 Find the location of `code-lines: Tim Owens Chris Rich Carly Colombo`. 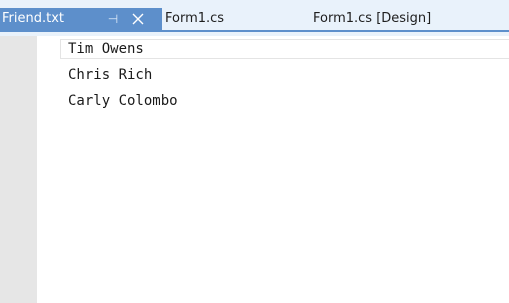

code-lines: Tim Owens Chris Rich Carly Colombo is located at coordinates (123, 78).